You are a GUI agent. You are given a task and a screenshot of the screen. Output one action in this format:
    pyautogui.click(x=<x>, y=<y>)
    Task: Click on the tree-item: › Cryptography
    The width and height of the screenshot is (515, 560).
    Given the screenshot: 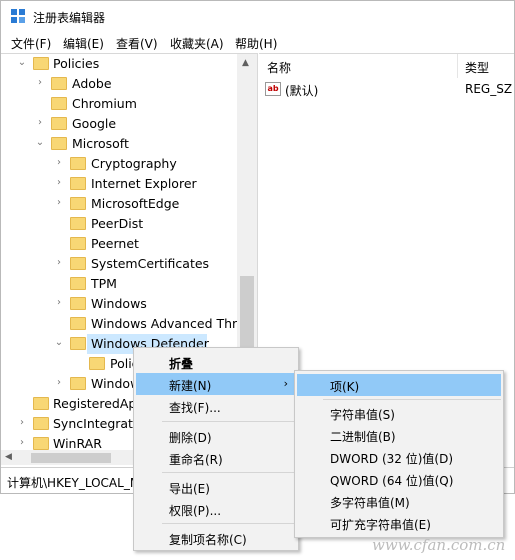 What is the action you would take?
    pyautogui.click(x=121, y=164)
    